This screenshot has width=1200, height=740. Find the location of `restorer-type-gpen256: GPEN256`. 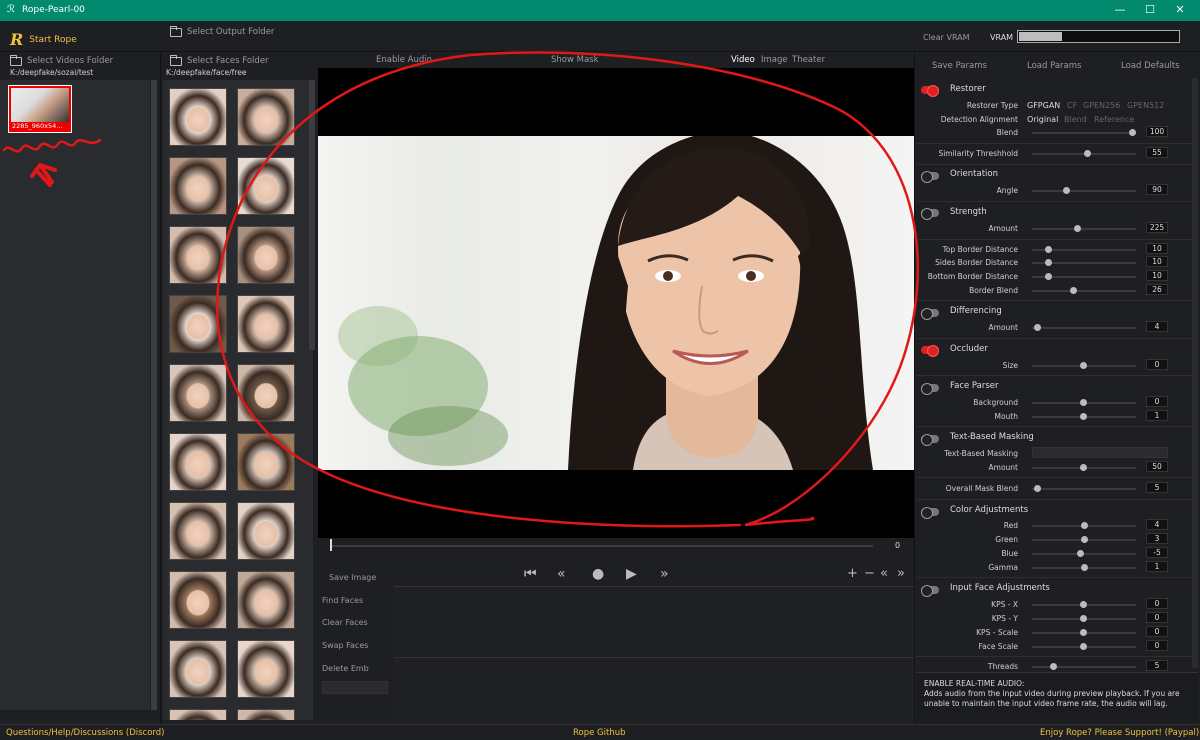

restorer-type-gpen256: GPEN256 is located at coordinates (1101, 105).